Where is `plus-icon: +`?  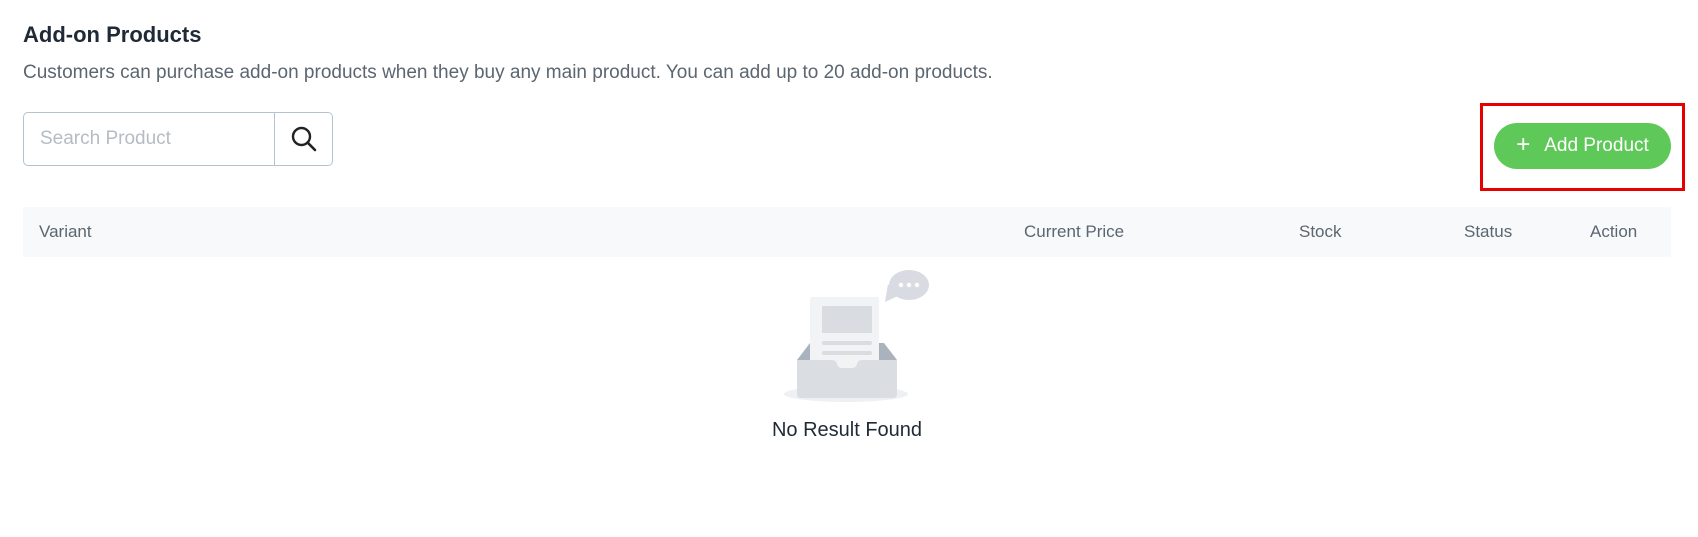
plus-icon: + is located at coordinates (1523, 144).